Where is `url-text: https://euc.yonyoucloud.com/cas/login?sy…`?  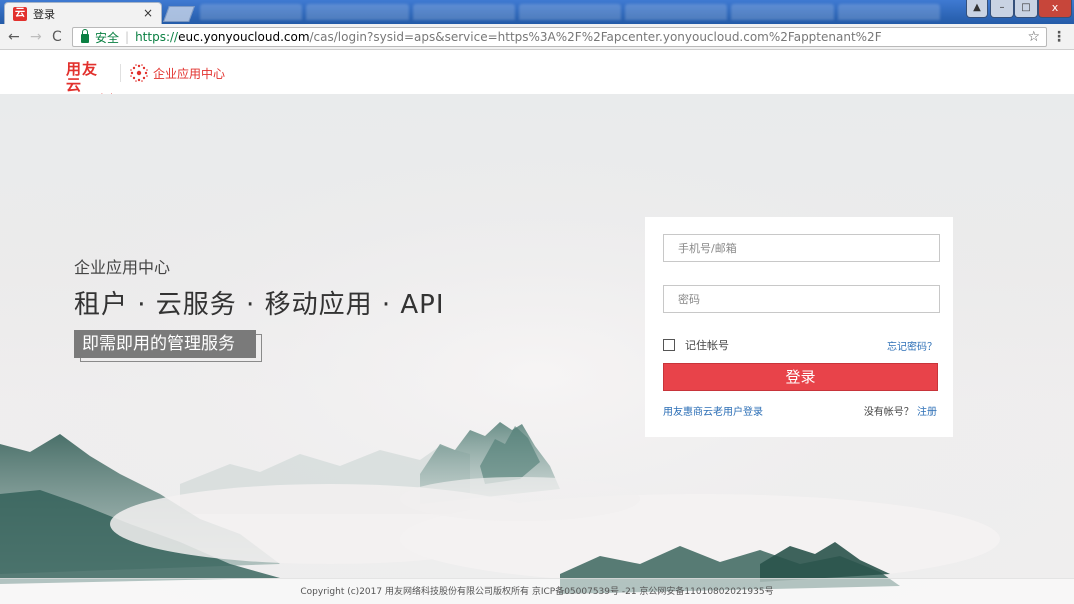 url-text: https://euc.yonyoucloud.com/cas/login?sy… is located at coordinates (508, 37).